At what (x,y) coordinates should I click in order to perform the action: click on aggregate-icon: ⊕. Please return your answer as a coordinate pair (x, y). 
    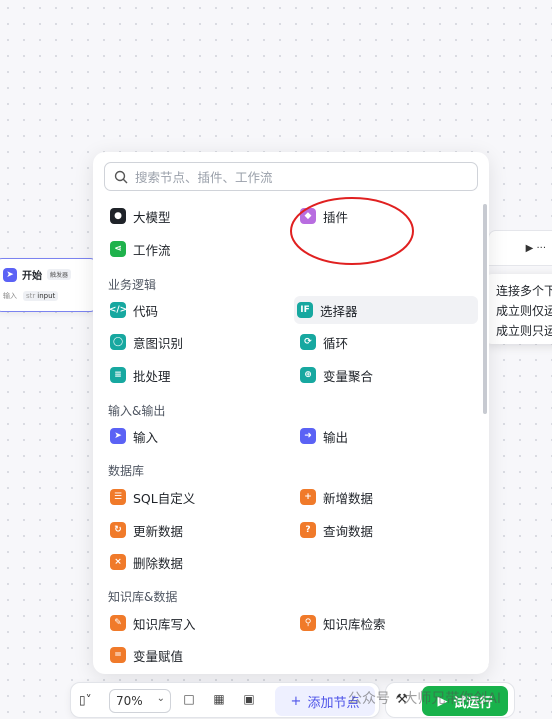
    Looking at the image, I should click on (308, 375).